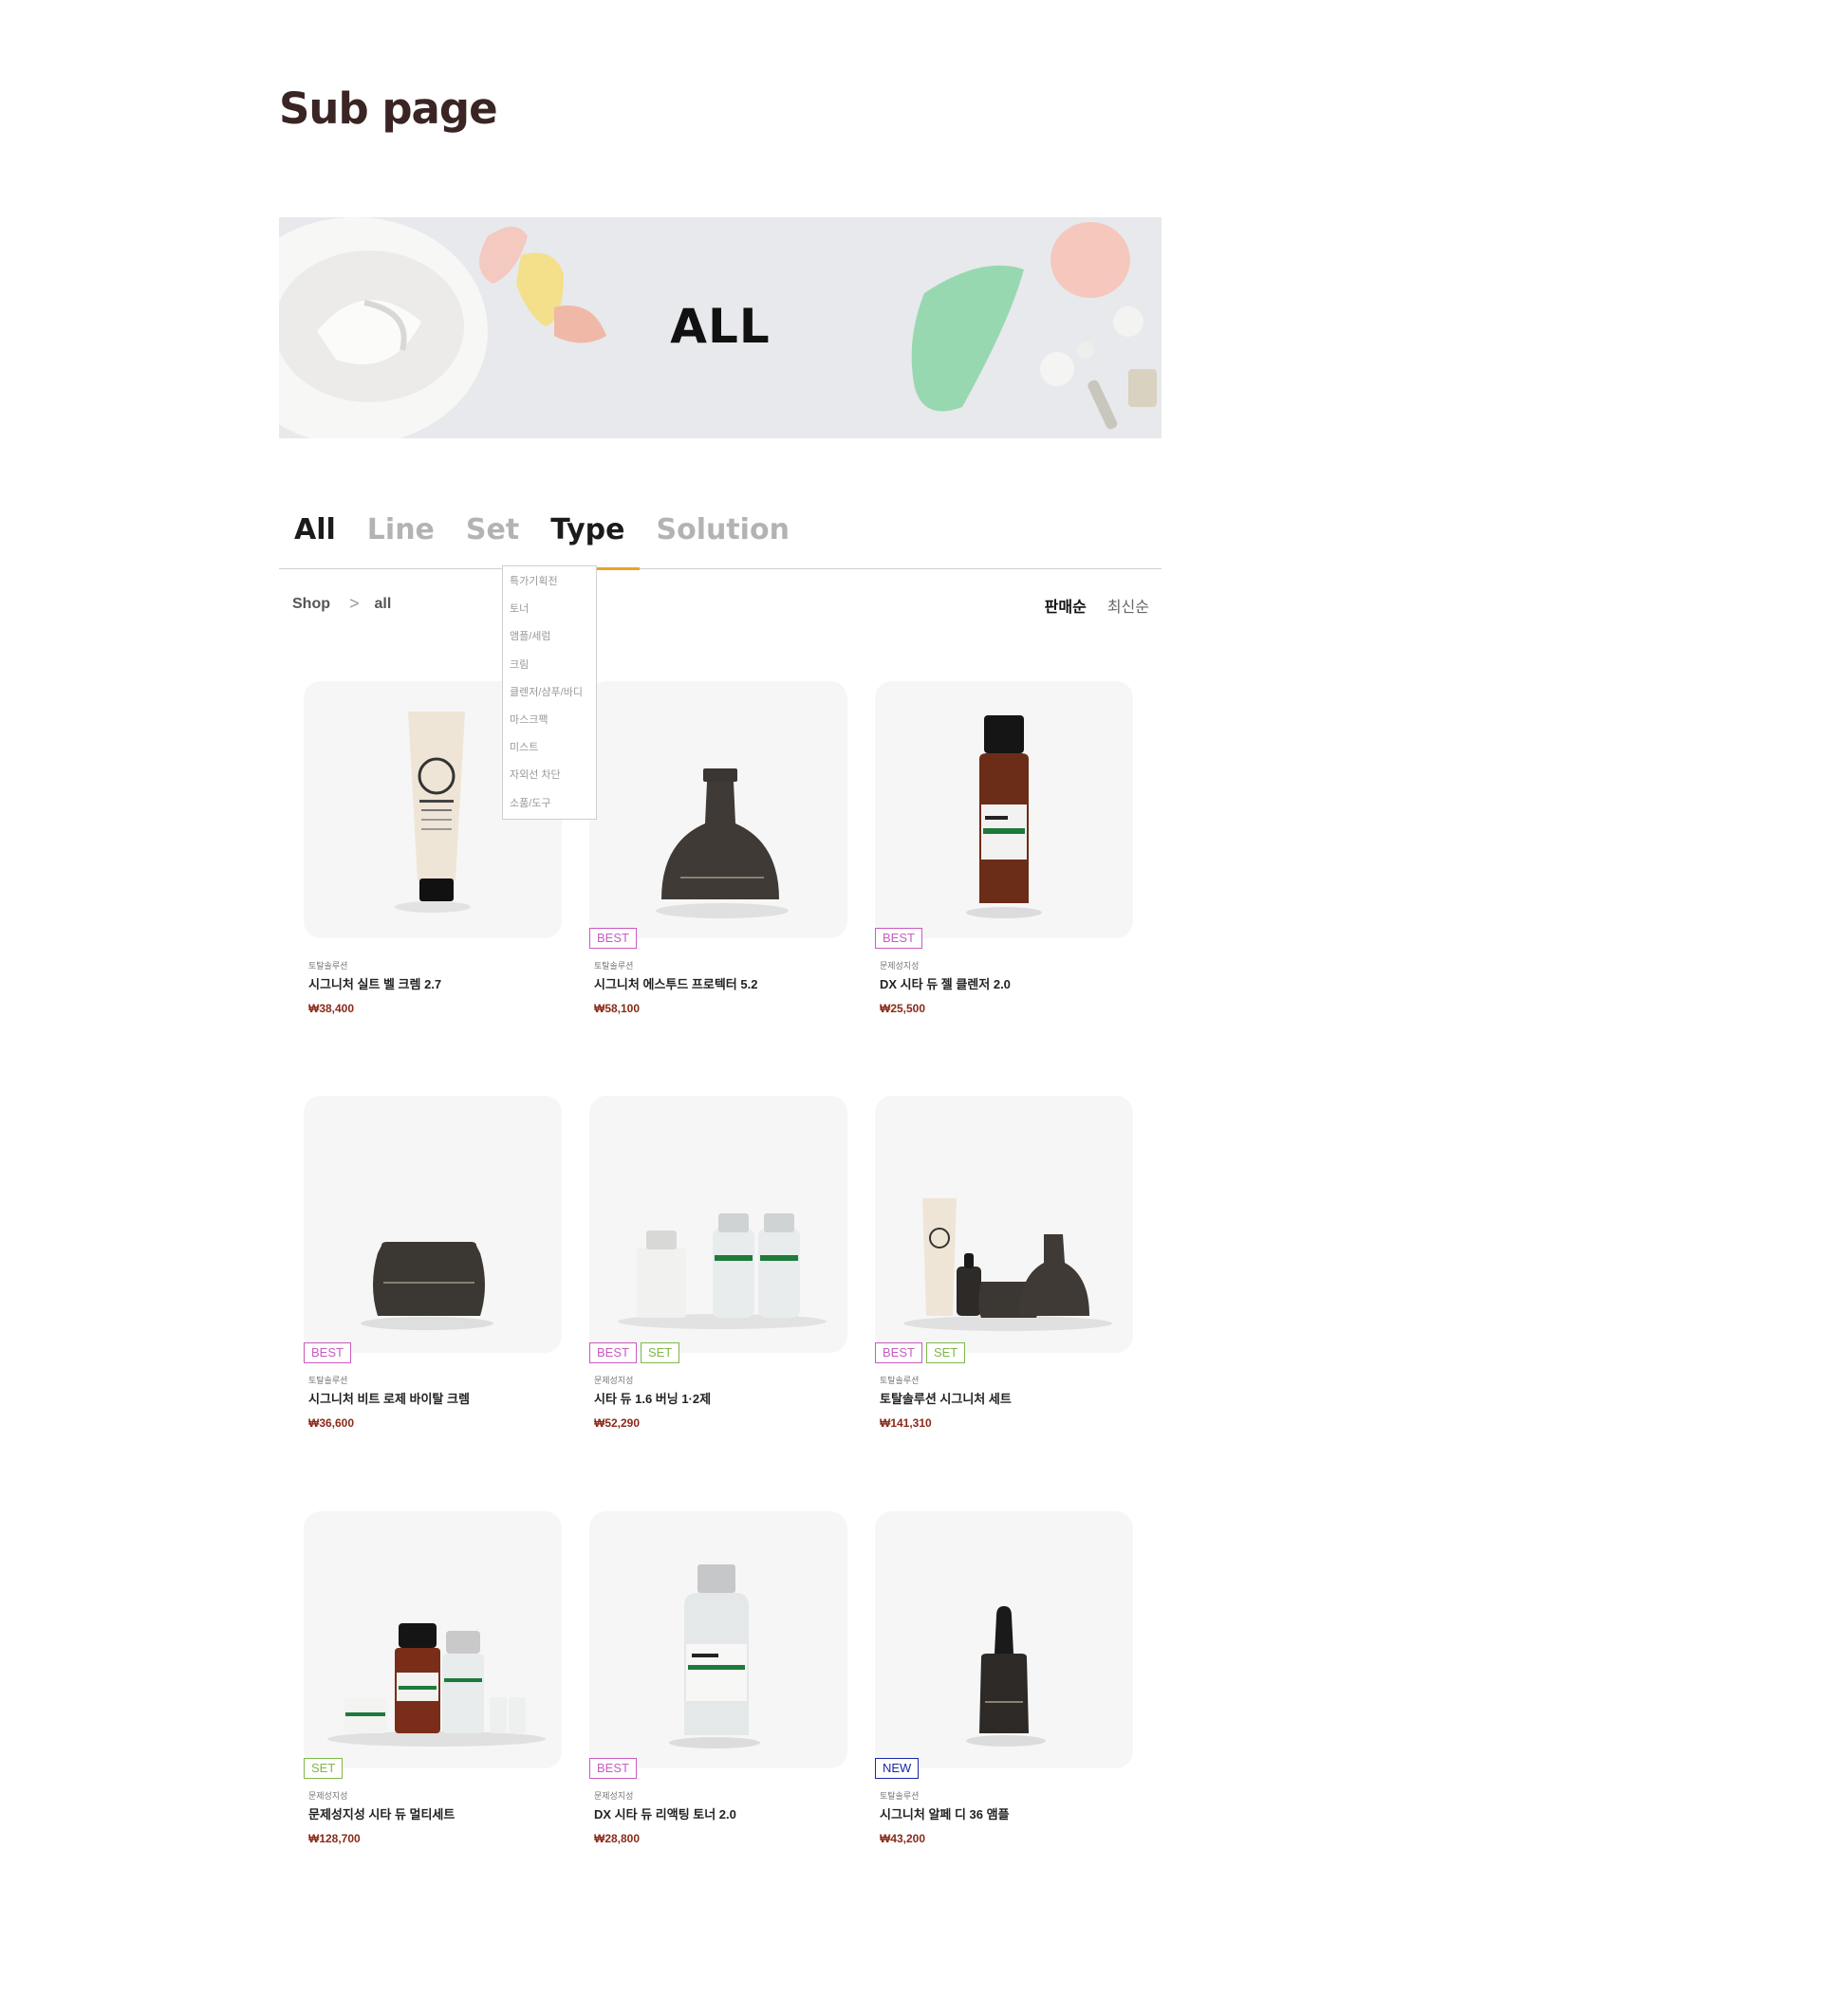 The image size is (1822, 2016). I want to click on dropdown-item-ampoule: 앰플/세럼, so click(549, 637).